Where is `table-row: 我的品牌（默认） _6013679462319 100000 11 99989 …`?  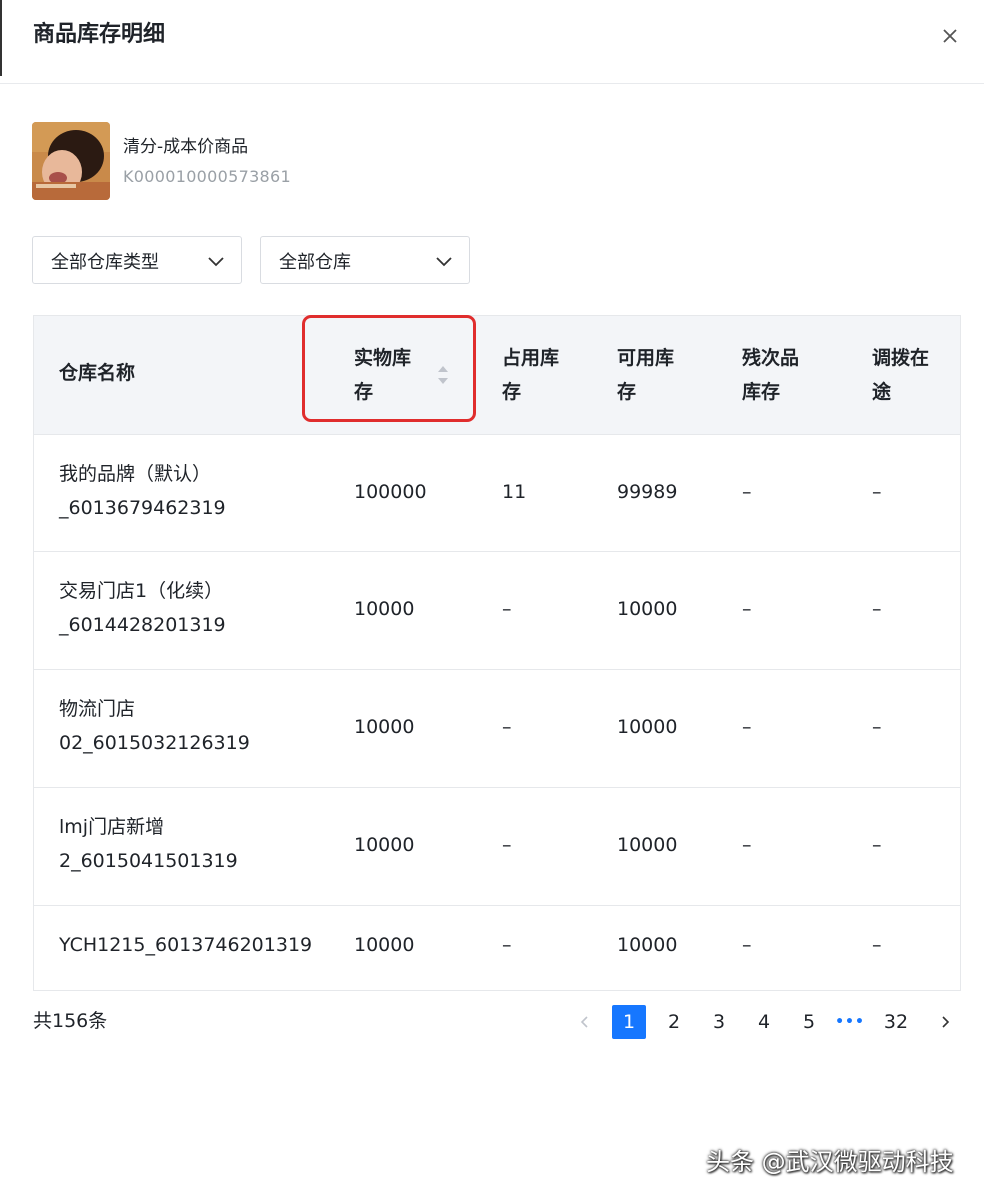 table-row: 我的品牌（默认） _6013679462319 100000 11 99989 … is located at coordinates (497, 493).